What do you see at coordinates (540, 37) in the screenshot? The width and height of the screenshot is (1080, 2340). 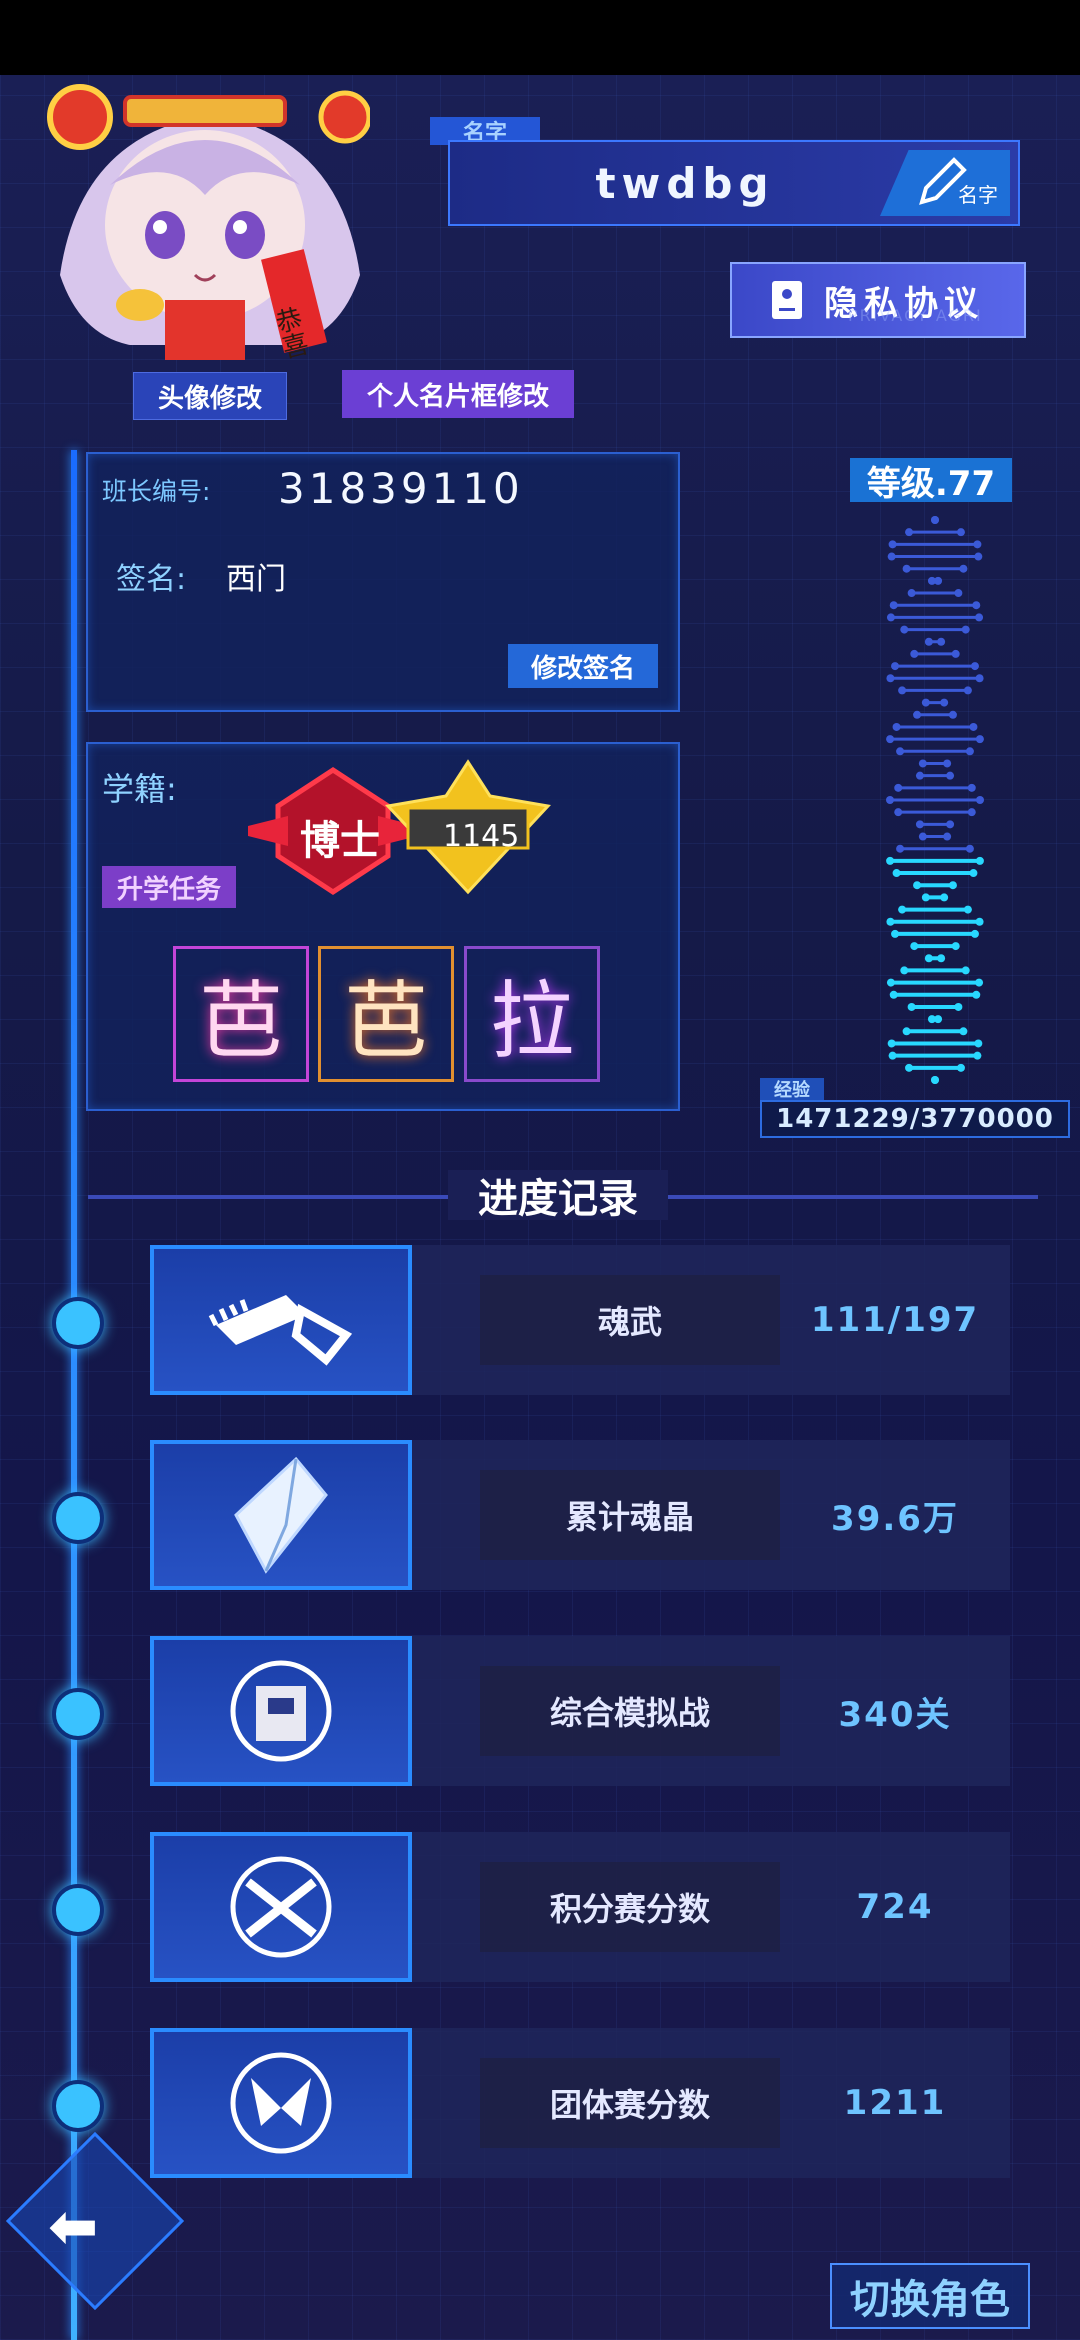 I see `status-bar` at bounding box center [540, 37].